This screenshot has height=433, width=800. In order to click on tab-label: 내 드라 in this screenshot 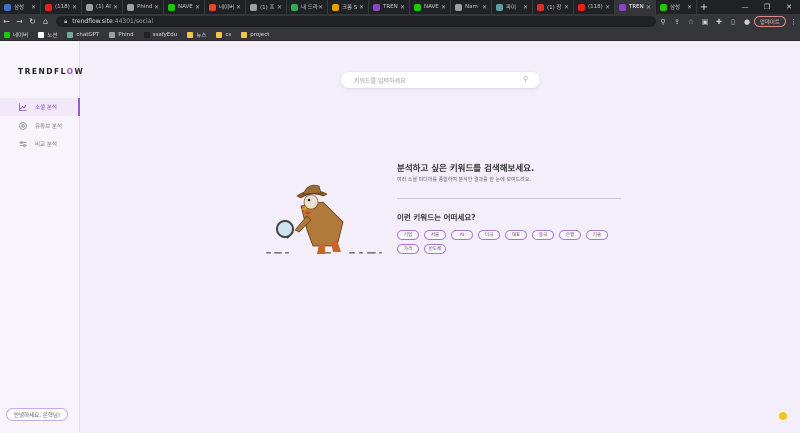, I will do `click(309, 8)`.